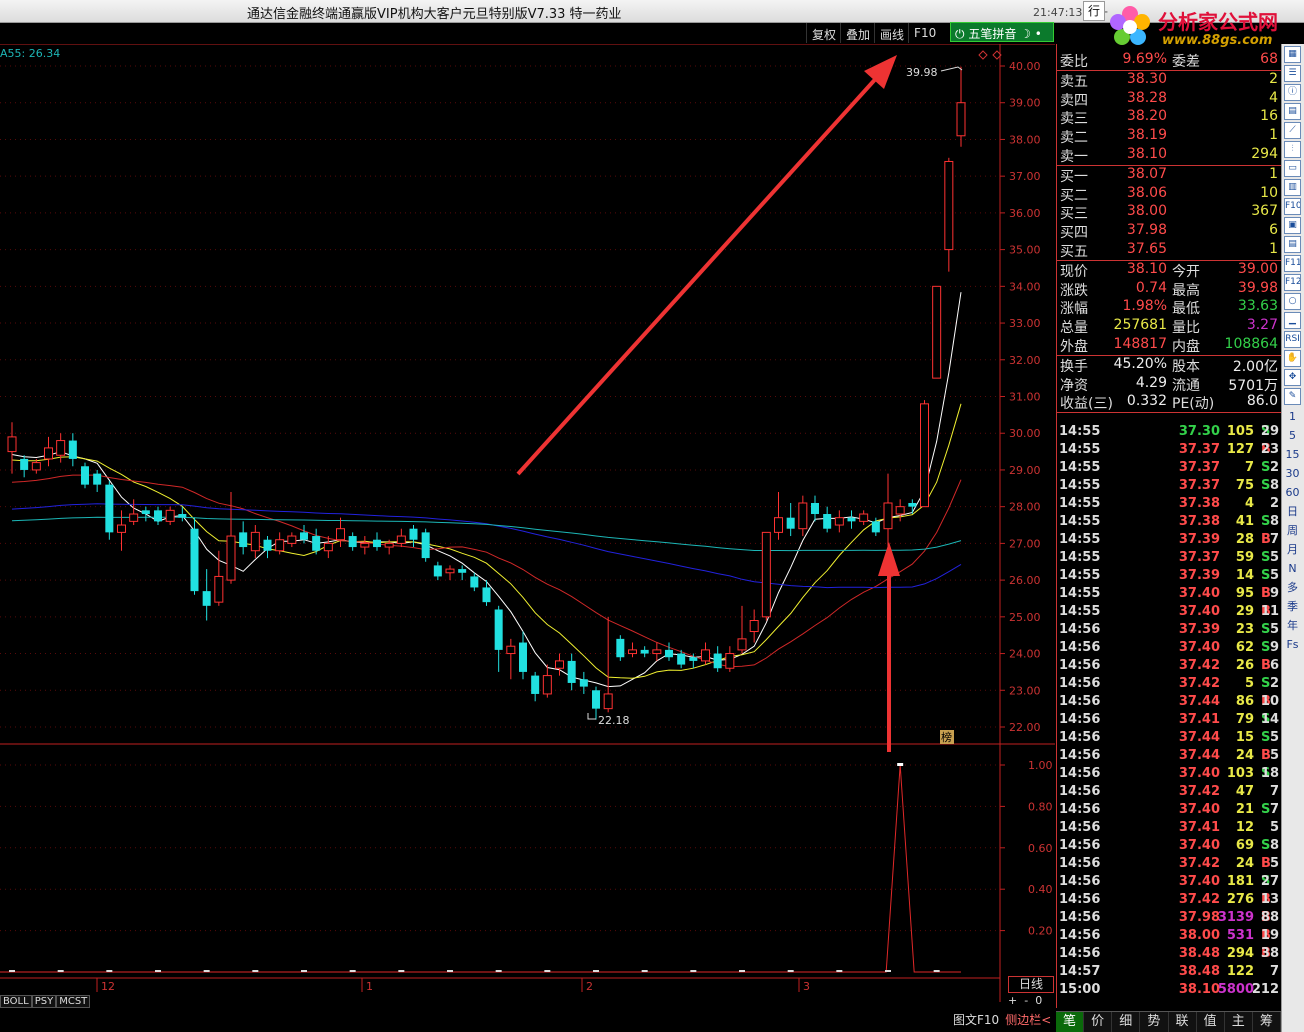 Image resolution: width=1304 pixels, height=1032 pixels. Describe the element at coordinates (1169, 307) in the screenshot. I see `stat-row: 涨幅 1.98% 最低 33.63` at that location.